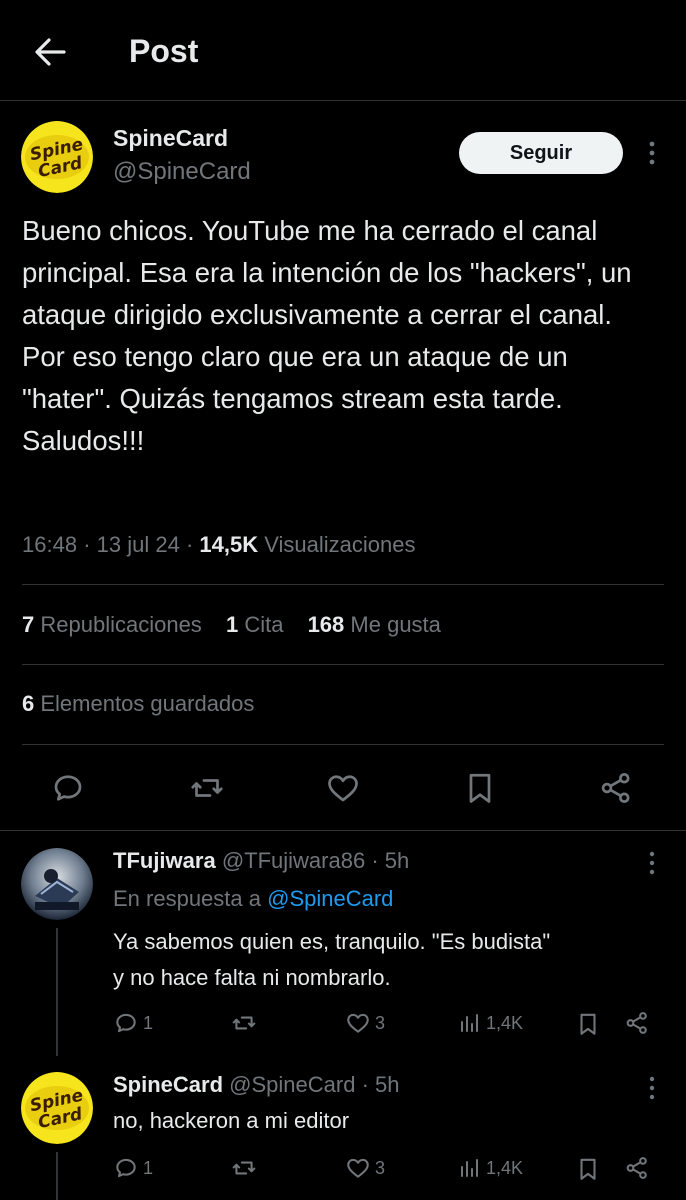 This screenshot has width=686, height=1200. What do you see at coordinates (28, 624) in the screenshot?
I see `reposts-count: 7` at bounding box center [28, 624].